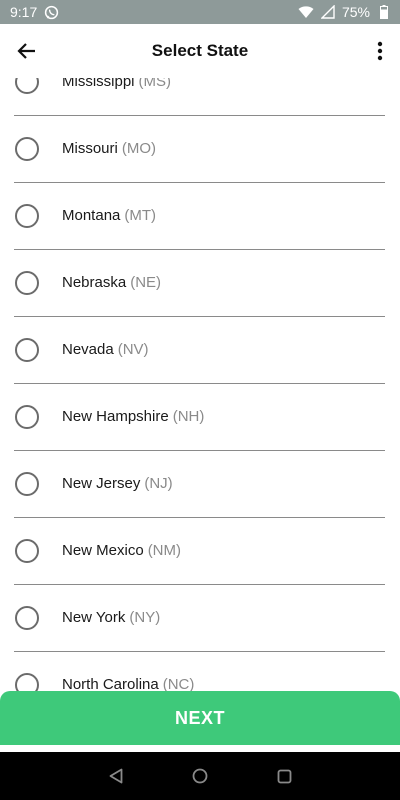 Image resolution: width=400 pixels, height=800 pixels. I want to click on state-label: Missouri (MO), so click(109, 148).